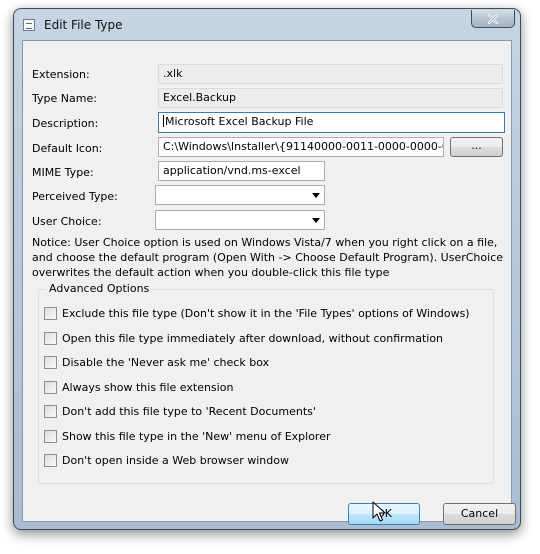  I want to click on close-button, so click(493, 19).